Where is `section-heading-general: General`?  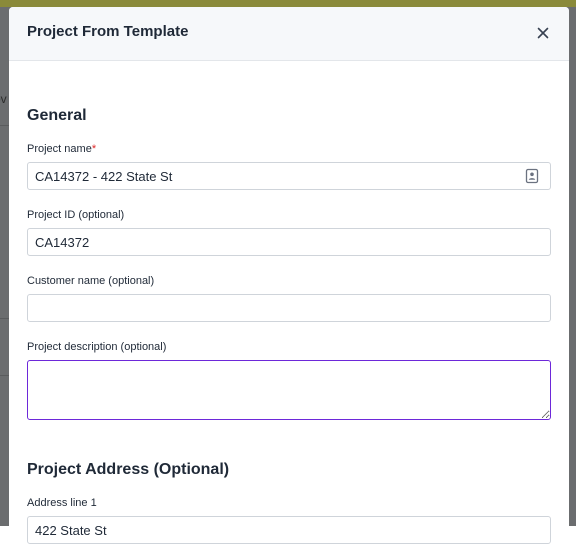 section-heading-general: General is located at coordinates (57, 115).